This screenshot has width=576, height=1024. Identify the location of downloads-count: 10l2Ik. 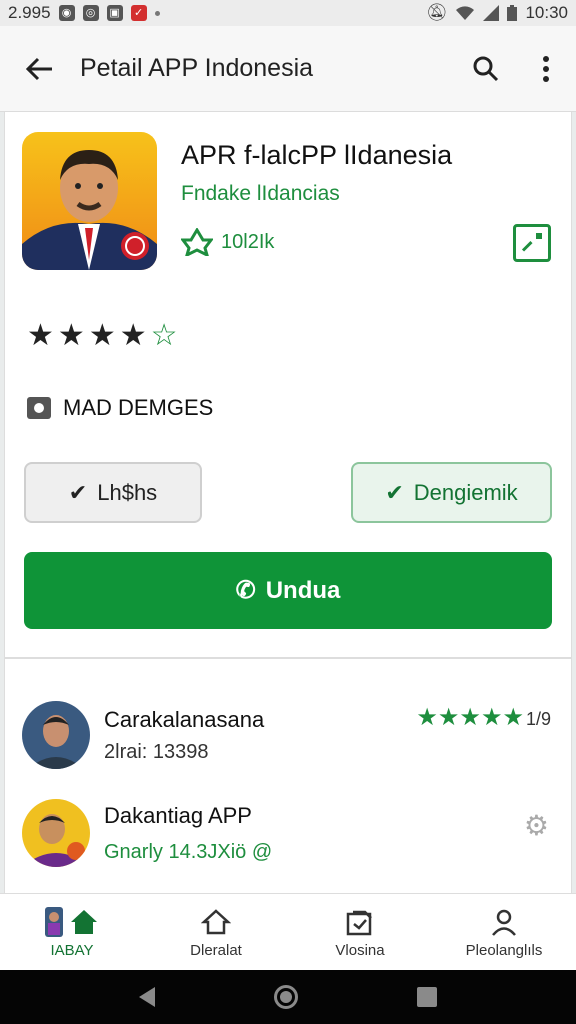
(227, 242).